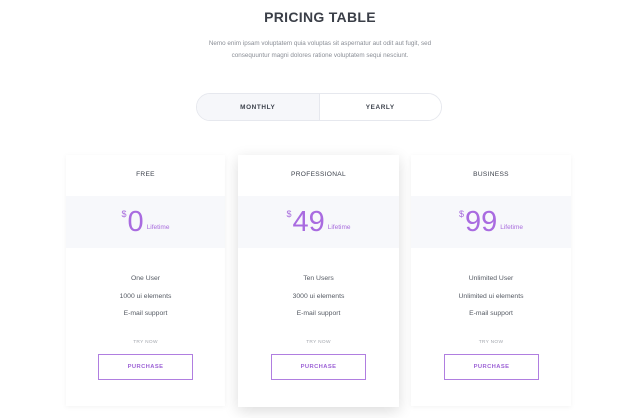 The width and height of the screenshot is (640, 418). What do you see at coordinates (145, 174) in the screenshot?
I see `plan-name: FREE` at bounding box center [145, 174].